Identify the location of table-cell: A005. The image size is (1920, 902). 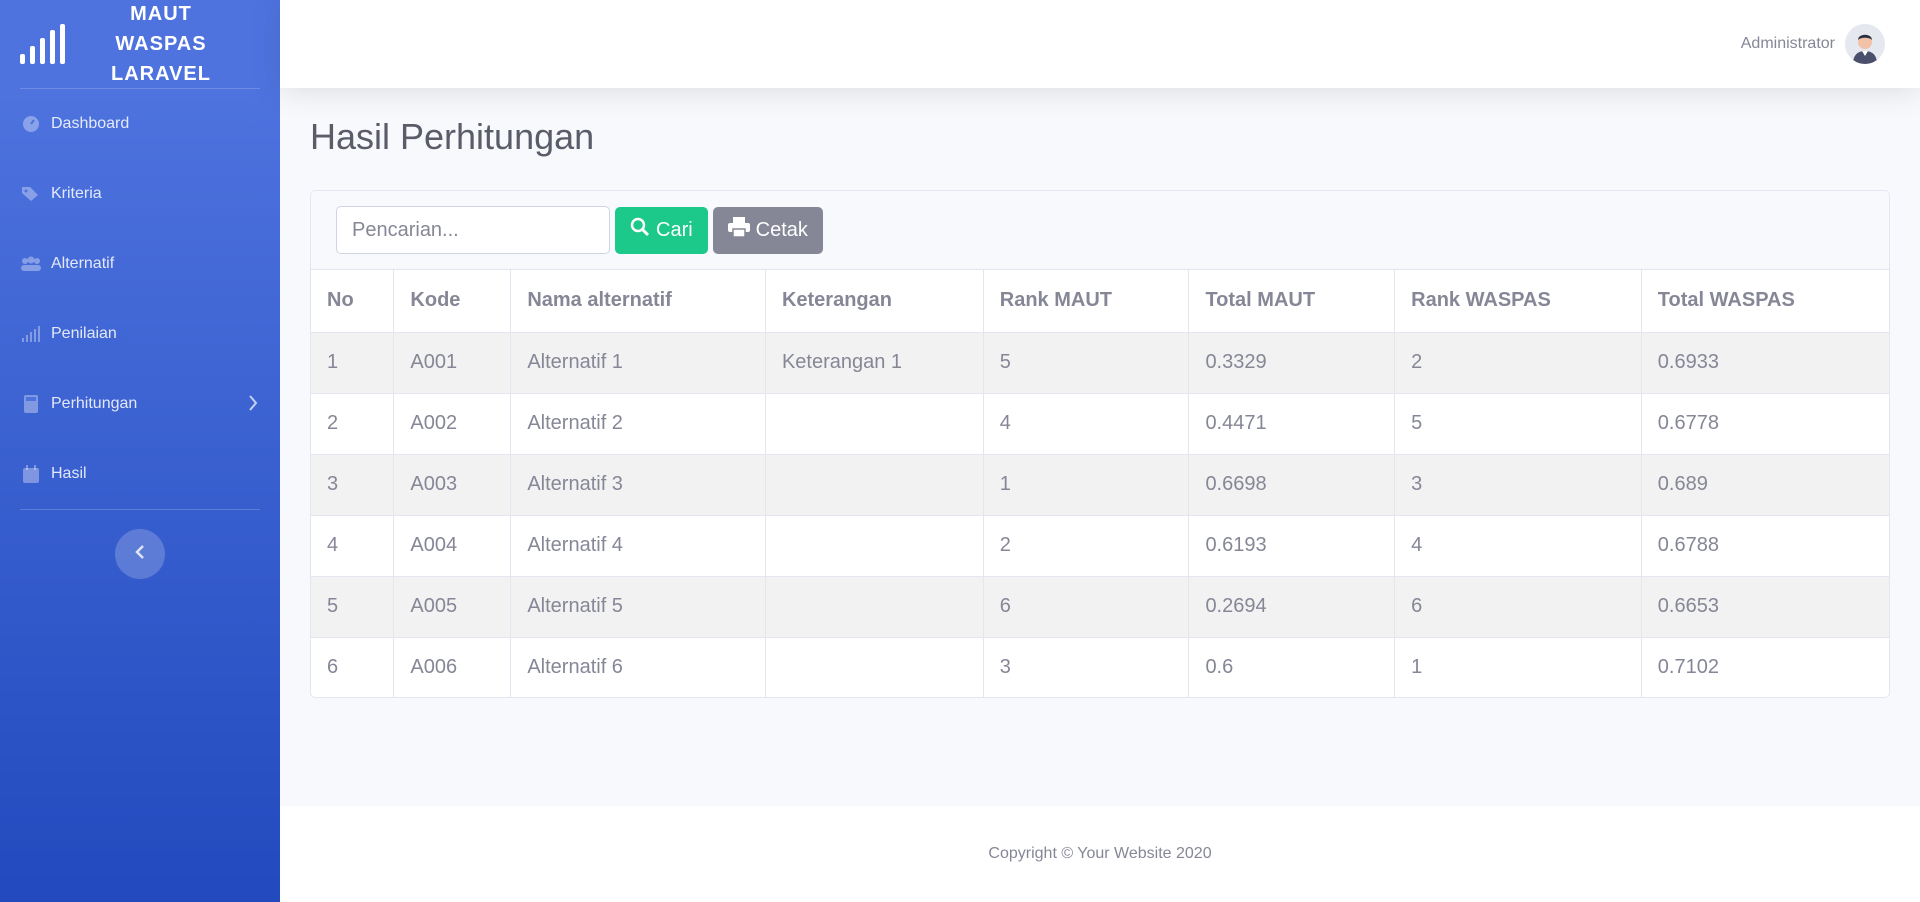
(452, 607).